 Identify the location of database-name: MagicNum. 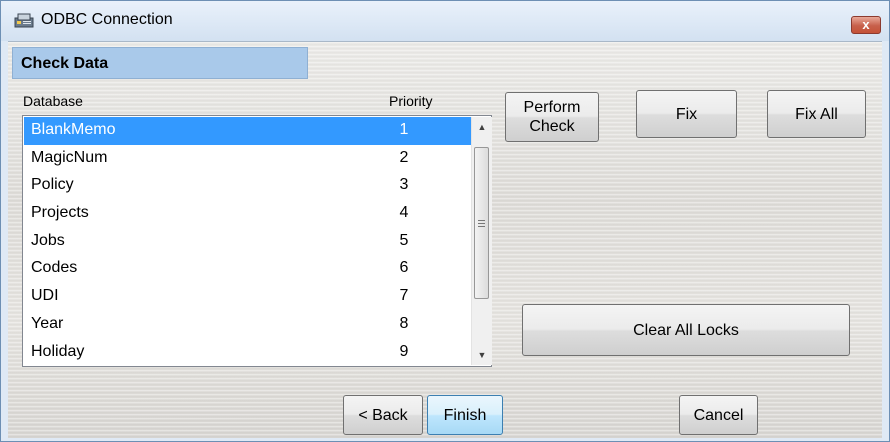
(69, 157).